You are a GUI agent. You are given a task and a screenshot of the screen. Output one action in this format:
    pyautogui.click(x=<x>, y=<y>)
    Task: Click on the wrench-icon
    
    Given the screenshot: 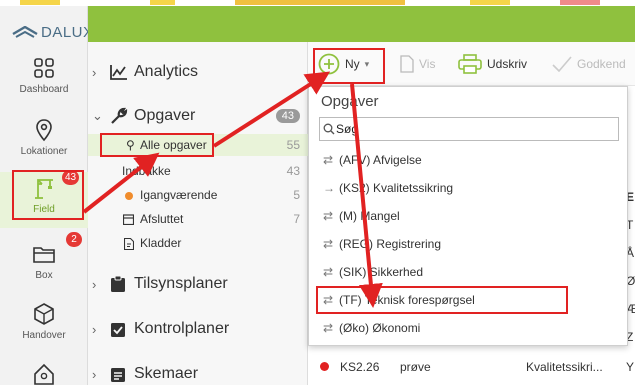 What is the action you would take?
    pyautogui.click(x=119, y=115)
    